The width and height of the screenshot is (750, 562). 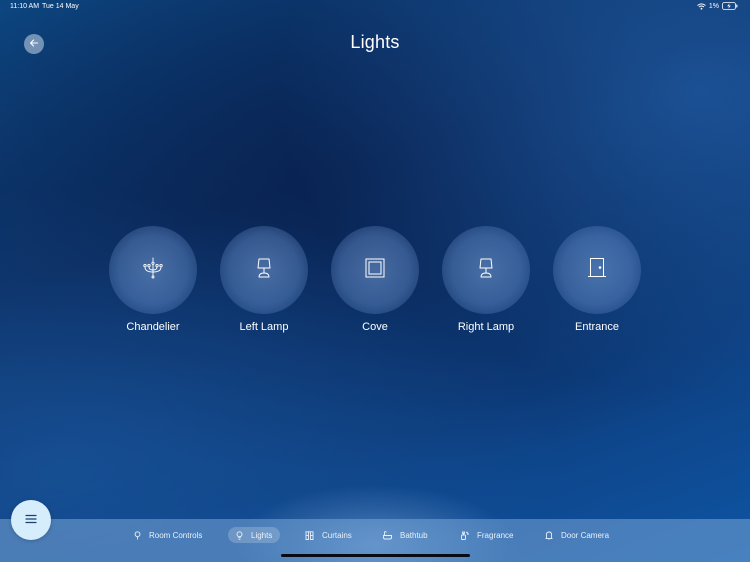 I want to click on cove-light-icon, so click(x=375, y=270).